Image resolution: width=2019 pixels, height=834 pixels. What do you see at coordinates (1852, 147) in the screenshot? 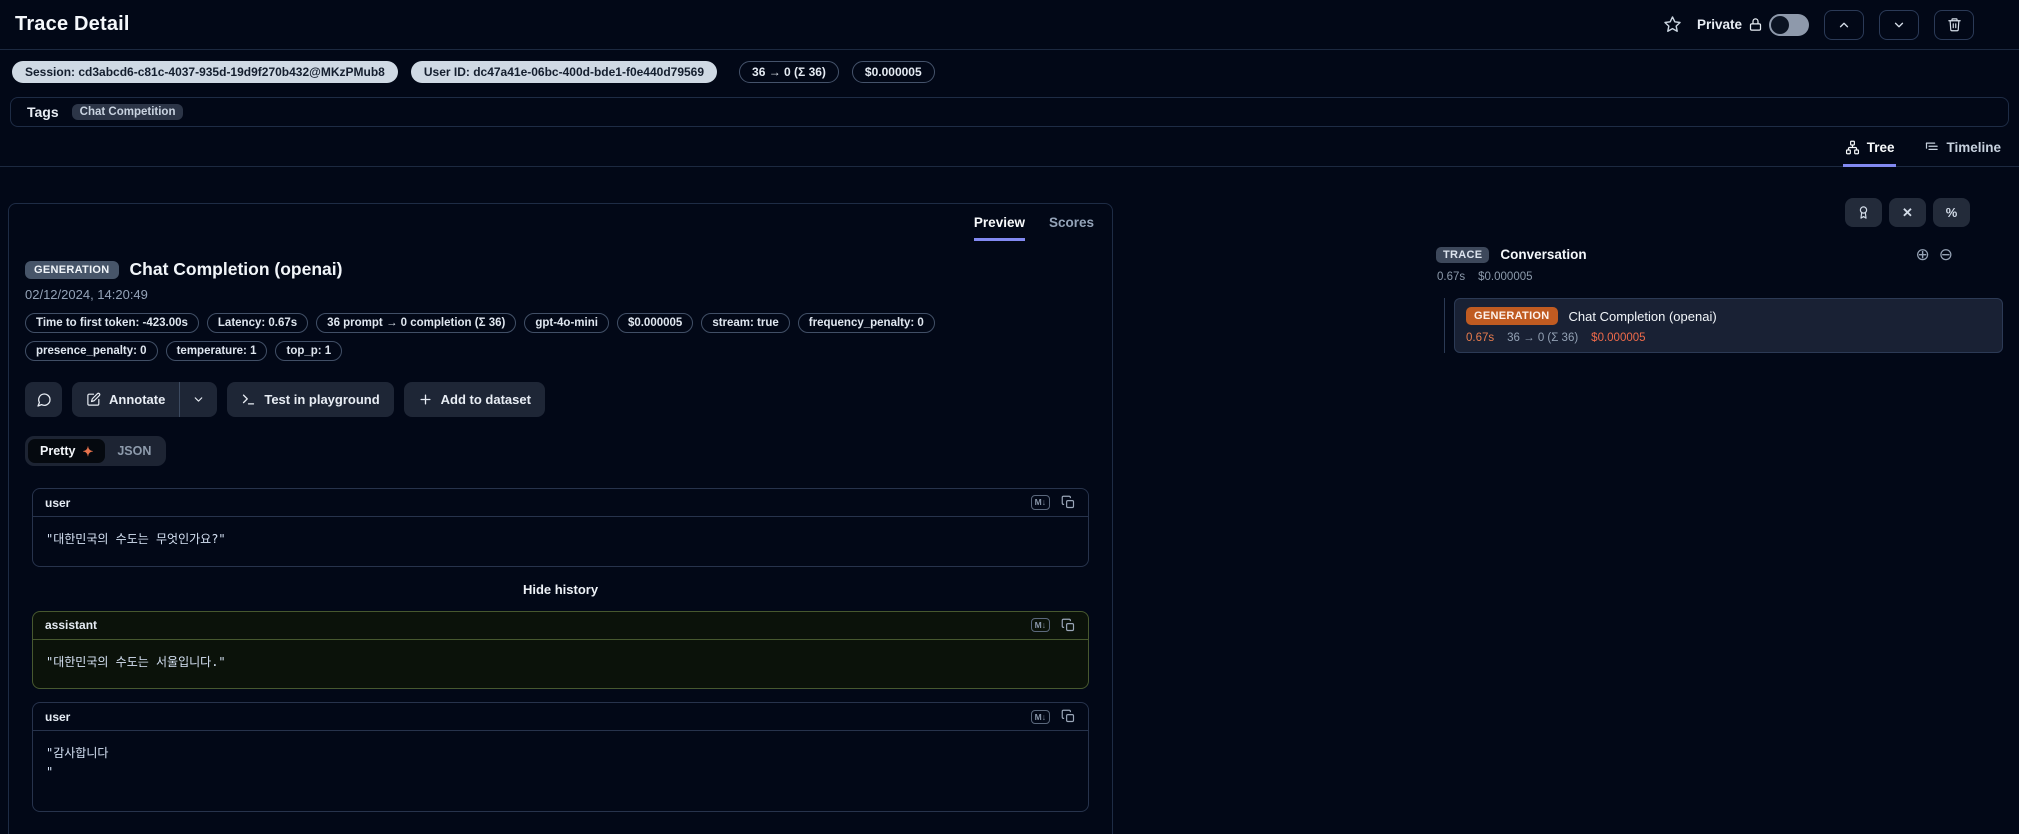
I see `tree-icon` at bounding box center [1852, 147].